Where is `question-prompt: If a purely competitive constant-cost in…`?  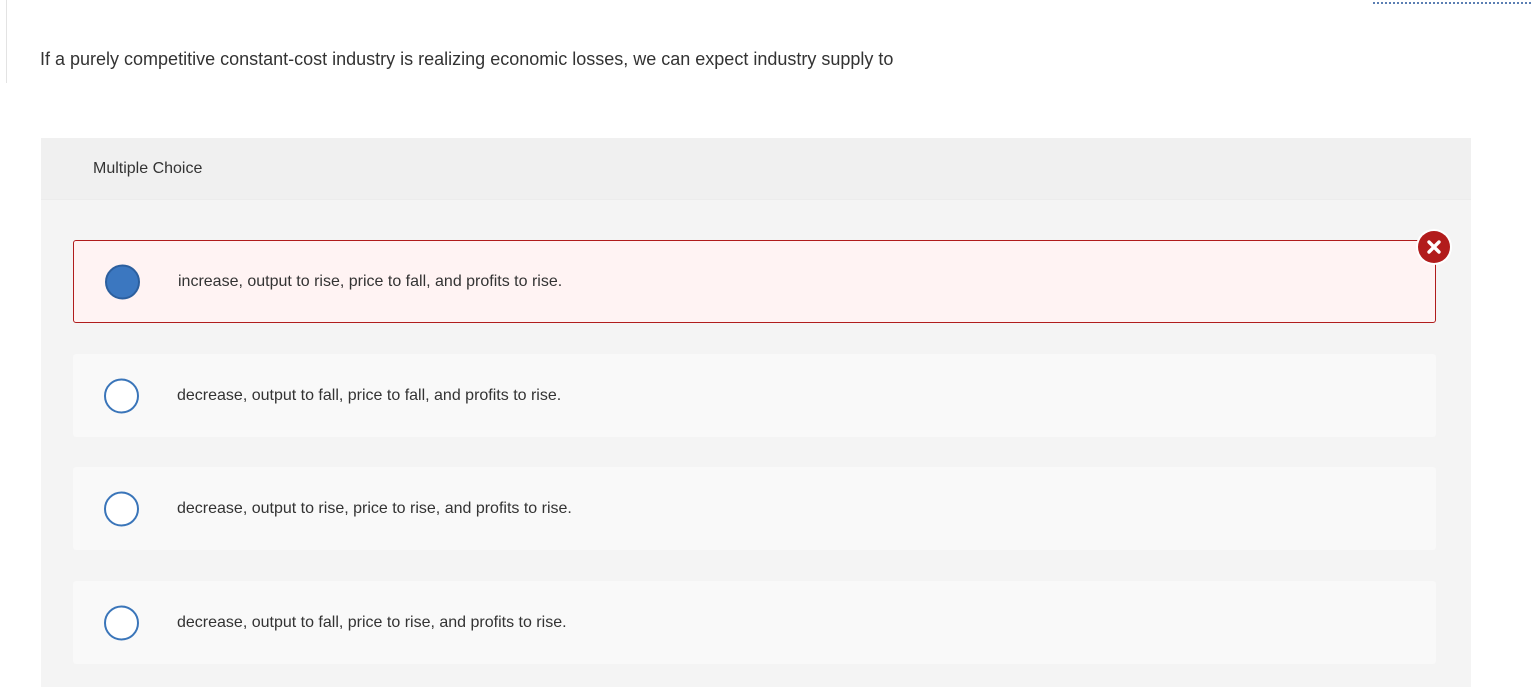 question-prompt: If a purely competitive constant-cost in… is located at coordinates (467, 59).